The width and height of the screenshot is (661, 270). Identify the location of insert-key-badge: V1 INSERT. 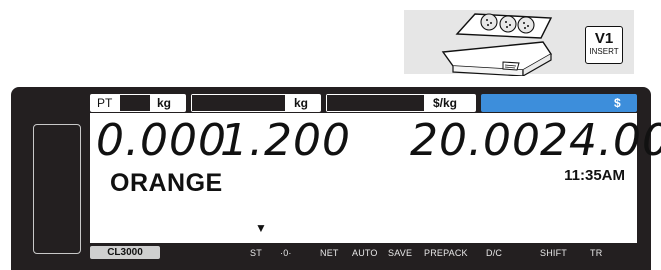
(604, 45).